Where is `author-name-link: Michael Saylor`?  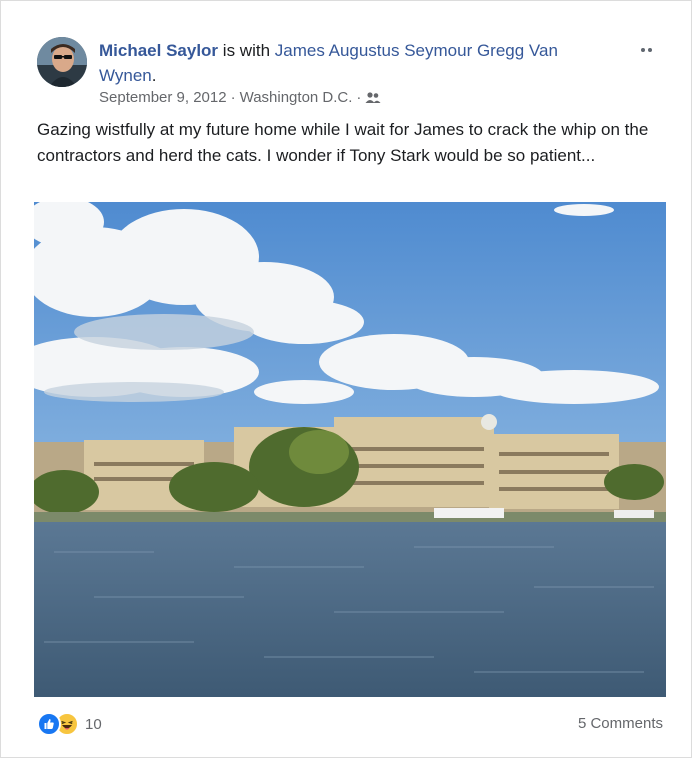 author-name-link: Michael Saylor is located at coordinates (158, 50).